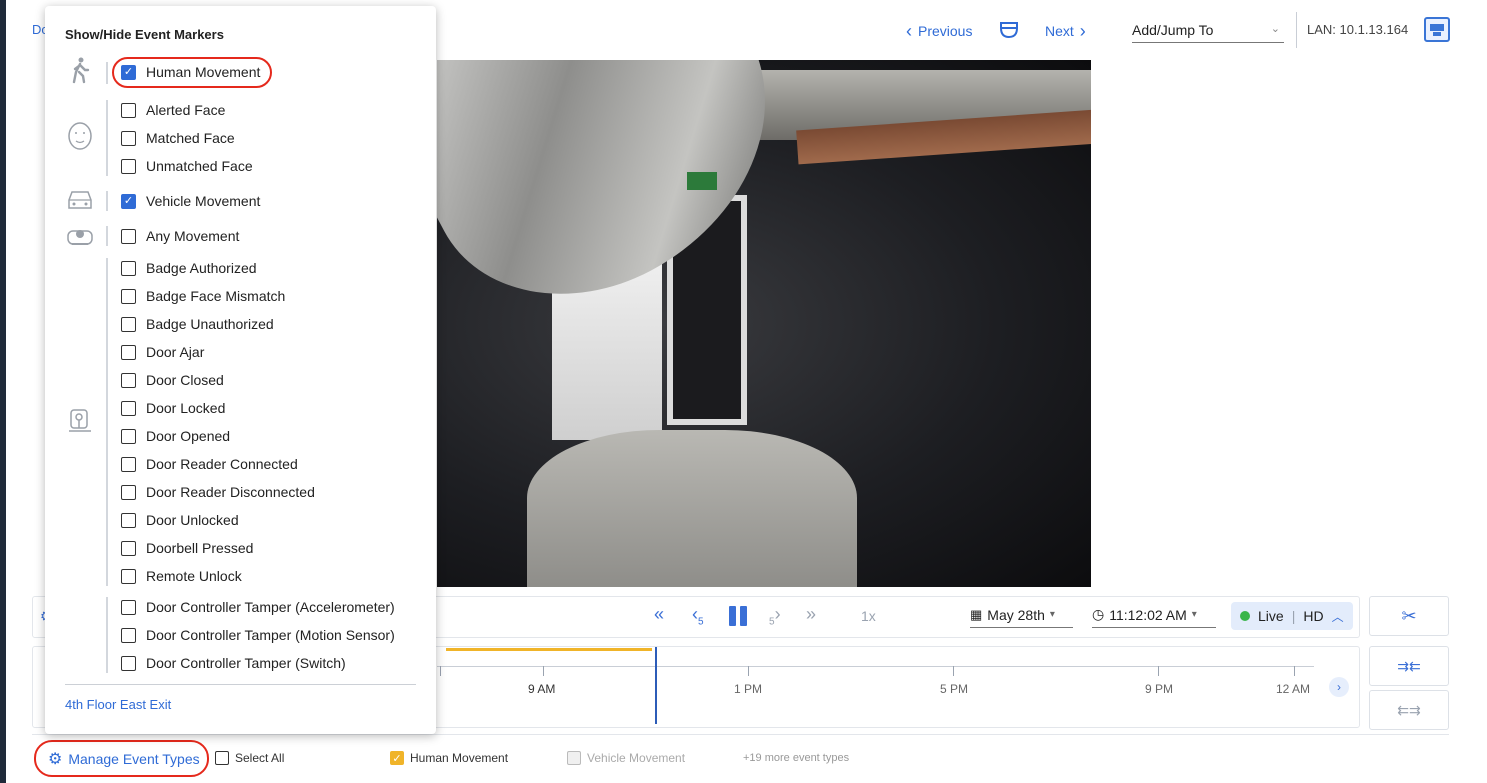 This screenshot has width=1487, height=783. I want to click on previous-button: ‹ Previous, so click(936, 31).